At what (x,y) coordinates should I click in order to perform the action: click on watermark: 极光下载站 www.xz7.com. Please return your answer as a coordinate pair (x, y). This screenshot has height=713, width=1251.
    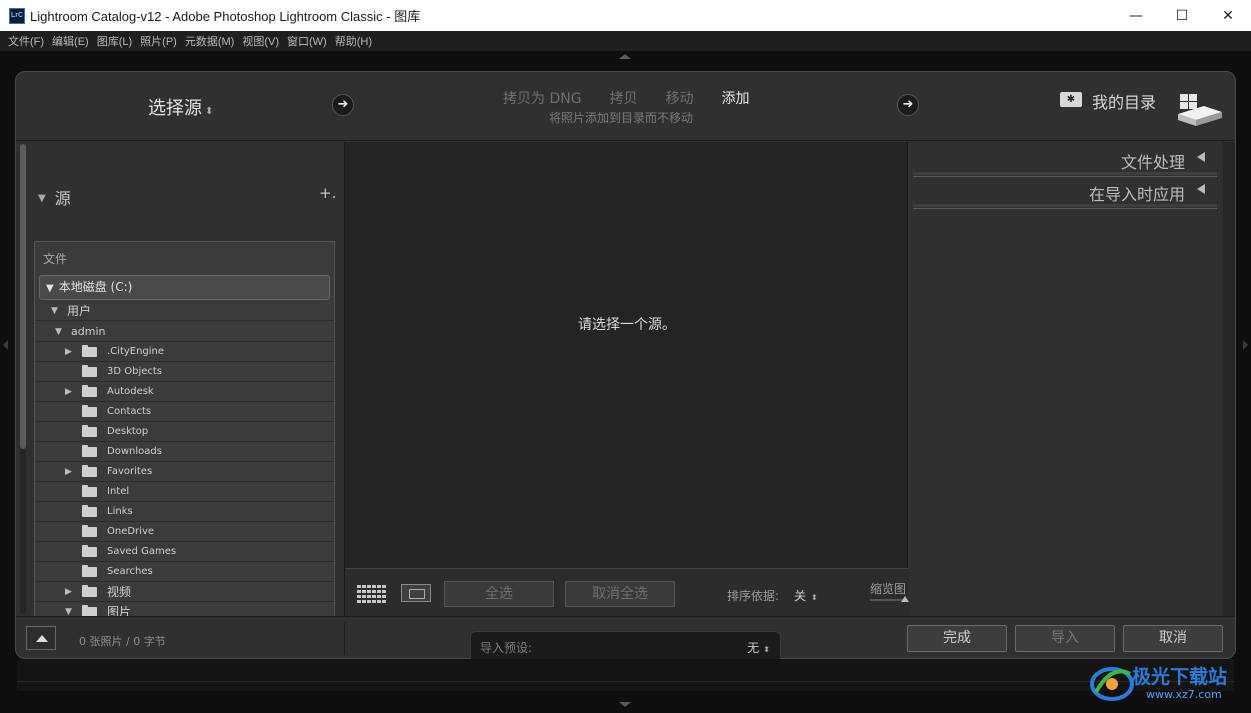
    Looking at the image, I should click on (1167, 684).